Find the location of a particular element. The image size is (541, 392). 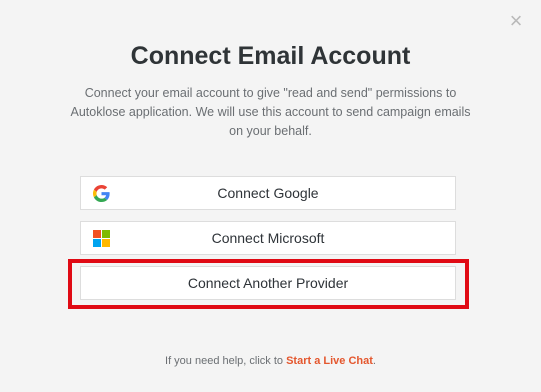

help-prefix: If you need help, click to is located at coordinates (226, 361).